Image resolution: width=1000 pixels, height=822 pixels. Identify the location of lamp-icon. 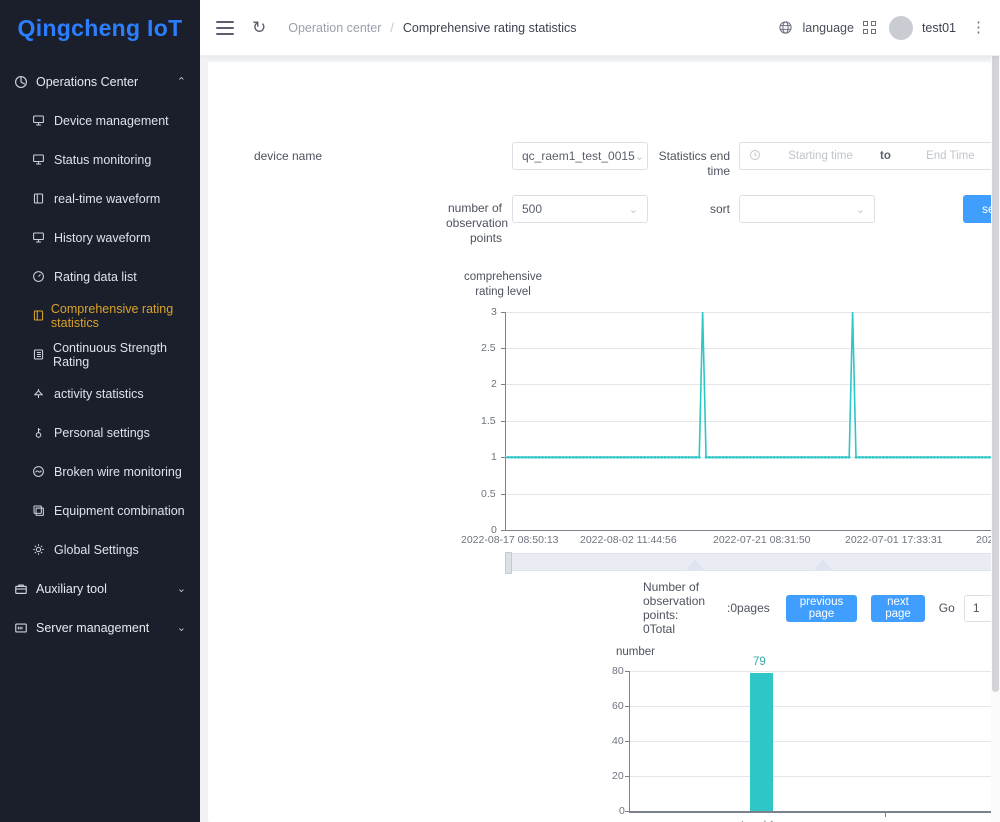
(43, 393).